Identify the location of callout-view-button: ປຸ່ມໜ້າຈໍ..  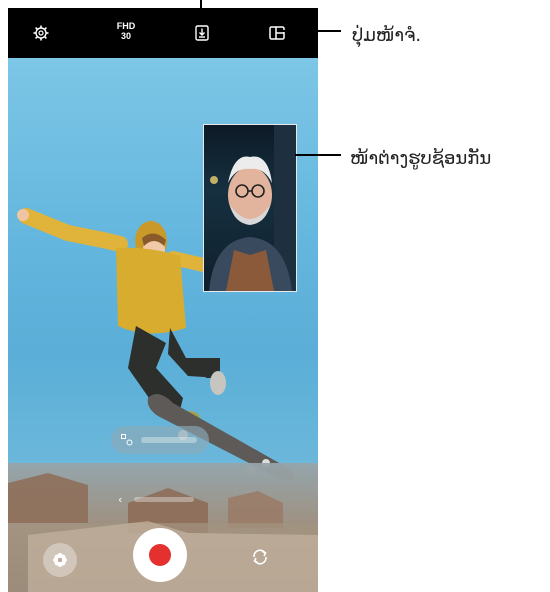
(387, 35).